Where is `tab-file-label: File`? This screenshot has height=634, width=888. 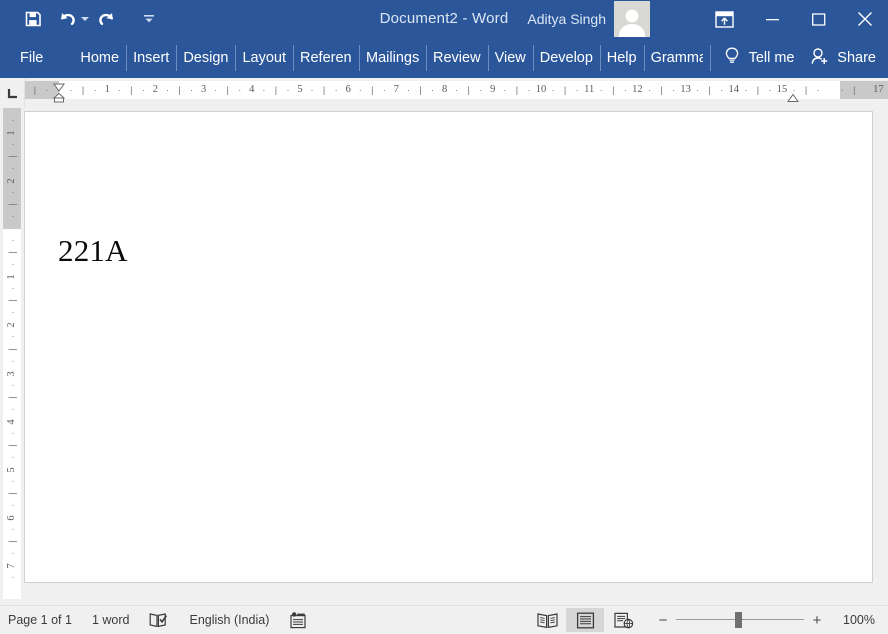 tab-file-label: File is located at coordinates (32, 58).